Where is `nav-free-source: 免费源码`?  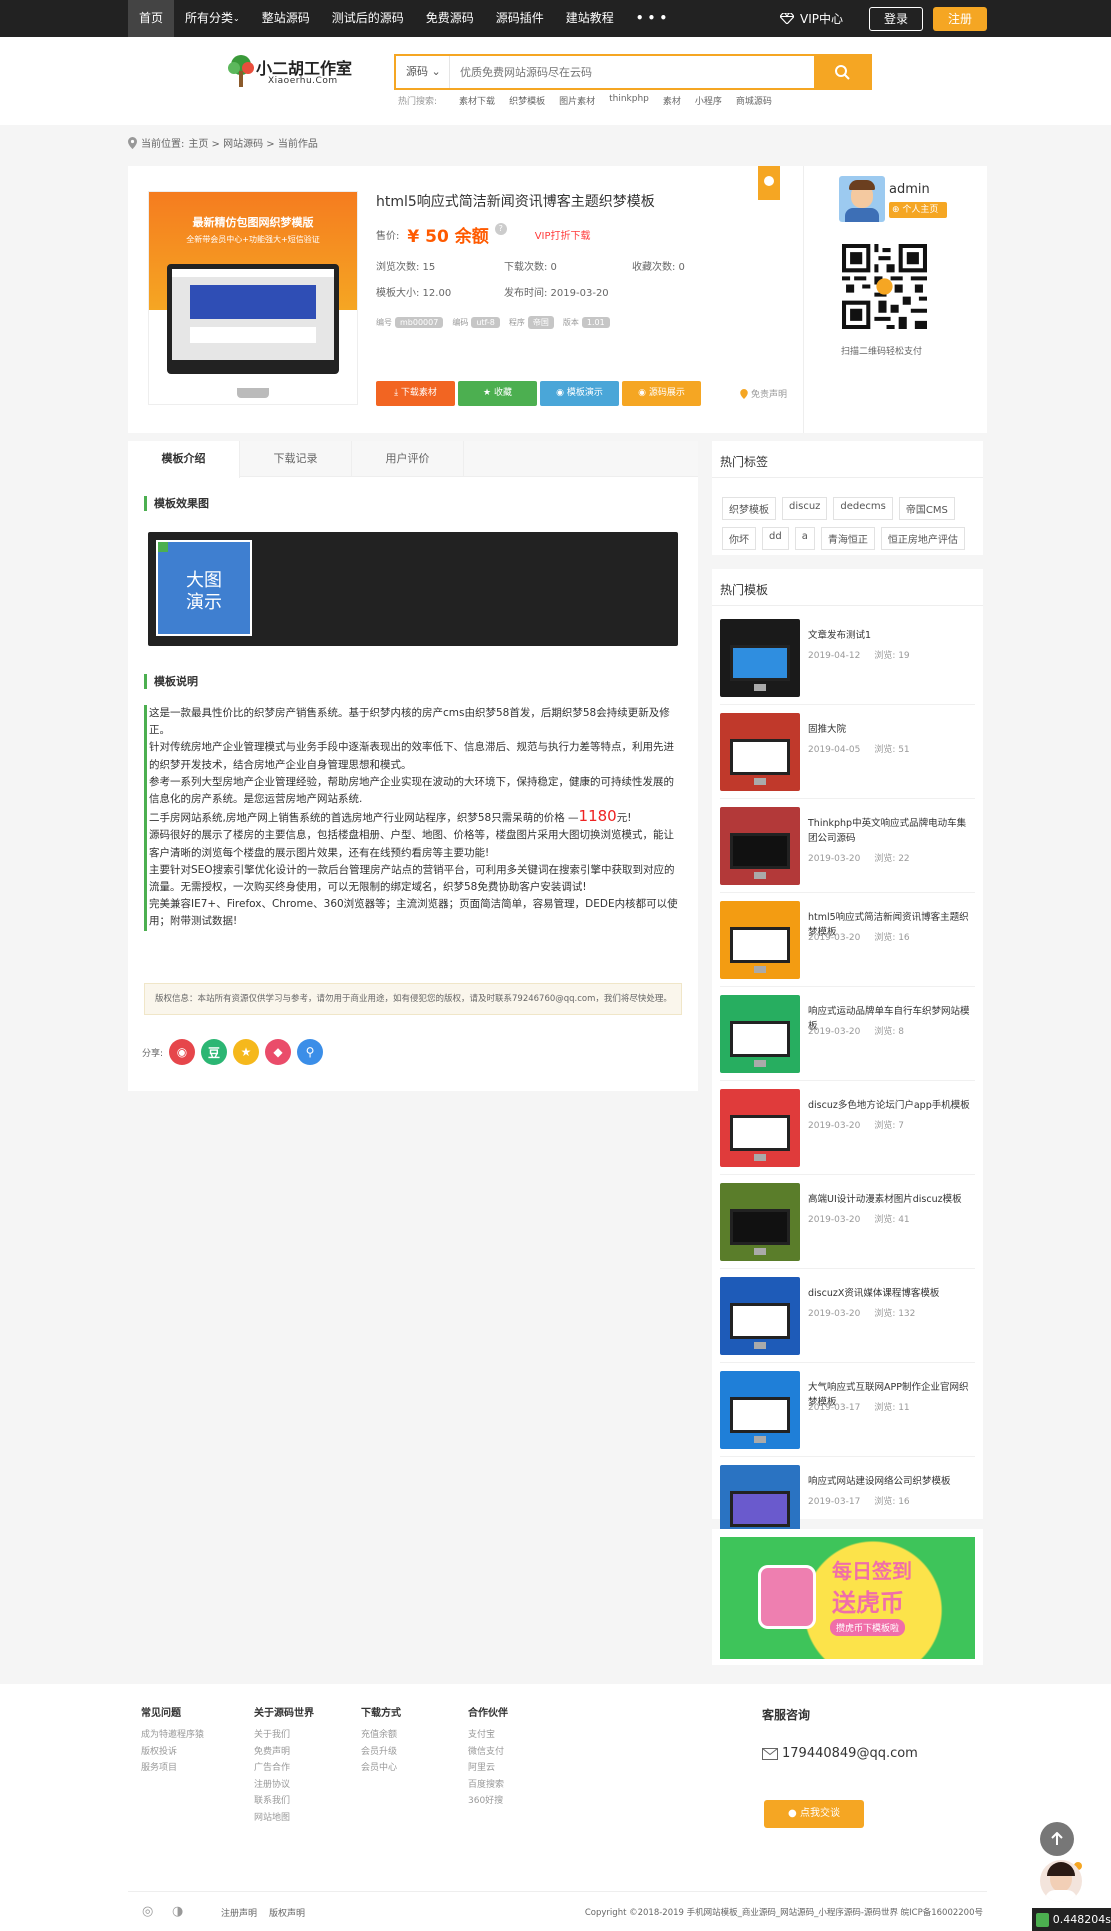
nav-free-source: 免费源码 is located at coordinates (450, 18).